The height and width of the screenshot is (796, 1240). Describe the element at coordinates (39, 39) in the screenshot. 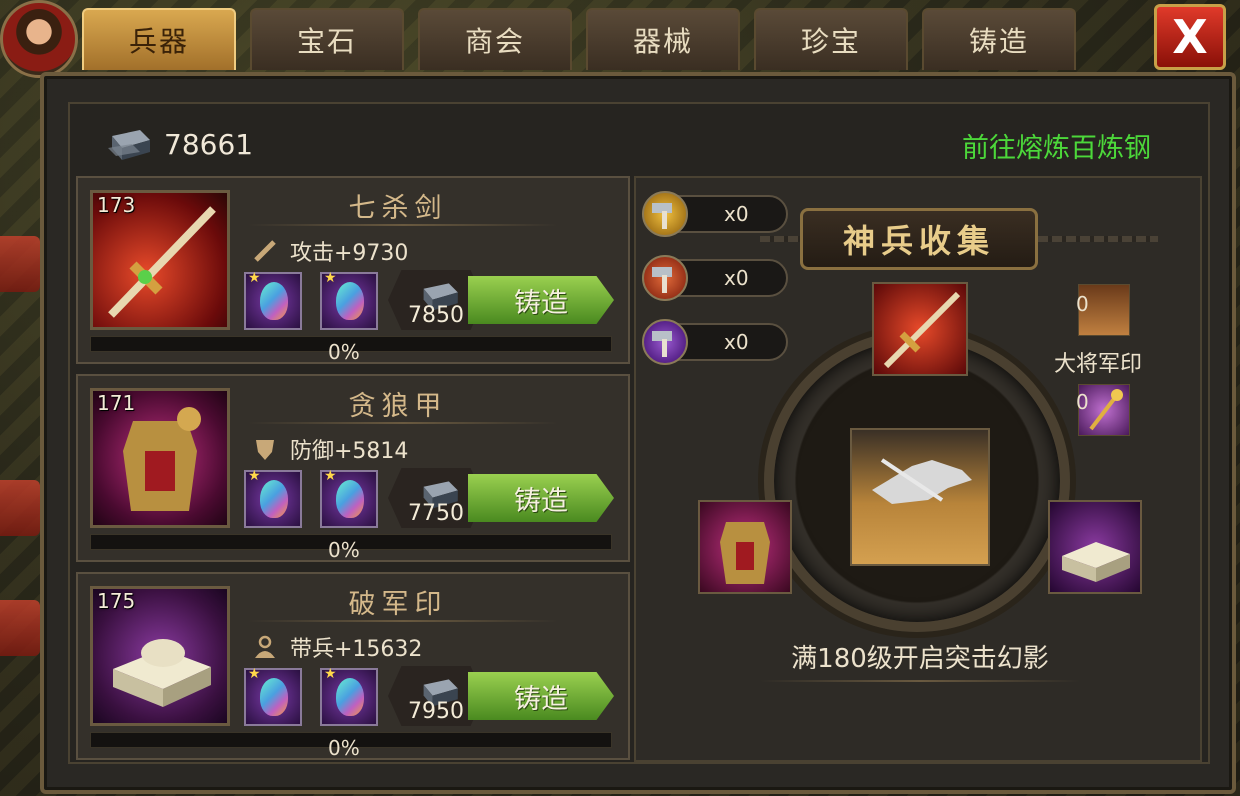

I see `player-avatar` at that location.